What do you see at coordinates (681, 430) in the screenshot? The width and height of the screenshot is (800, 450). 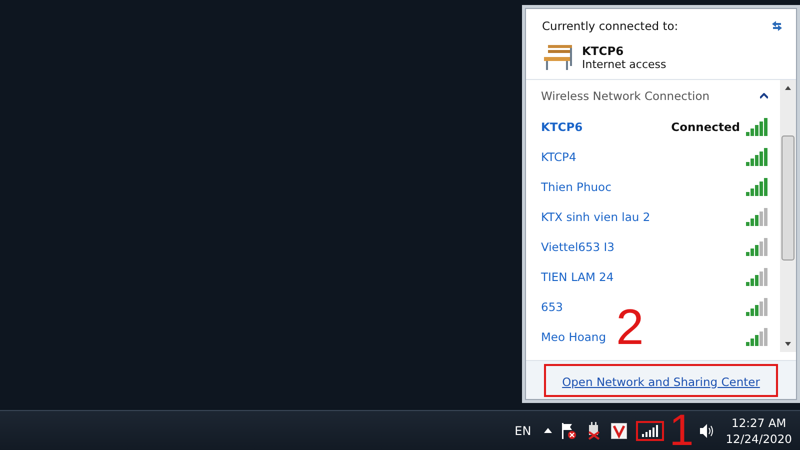 I see `annotation-number: 1` at bounding box center [681, 430].